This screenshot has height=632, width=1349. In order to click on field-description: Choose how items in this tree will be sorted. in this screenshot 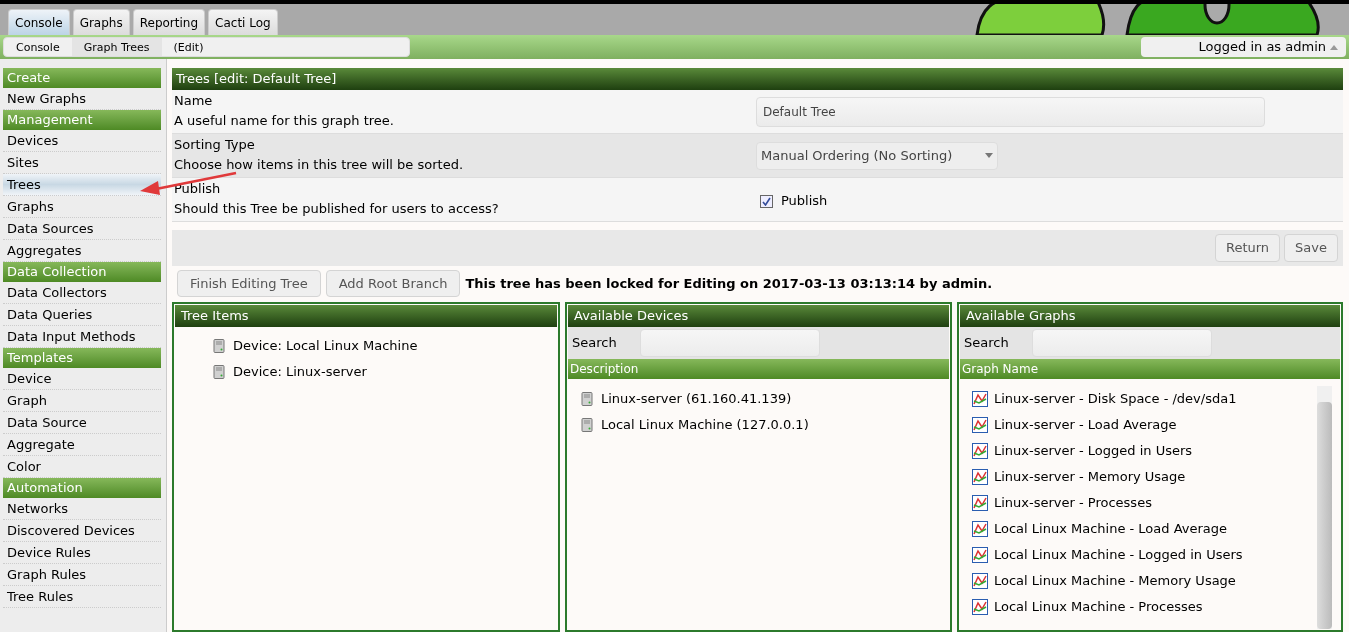, I will do `click(319, 165)`.